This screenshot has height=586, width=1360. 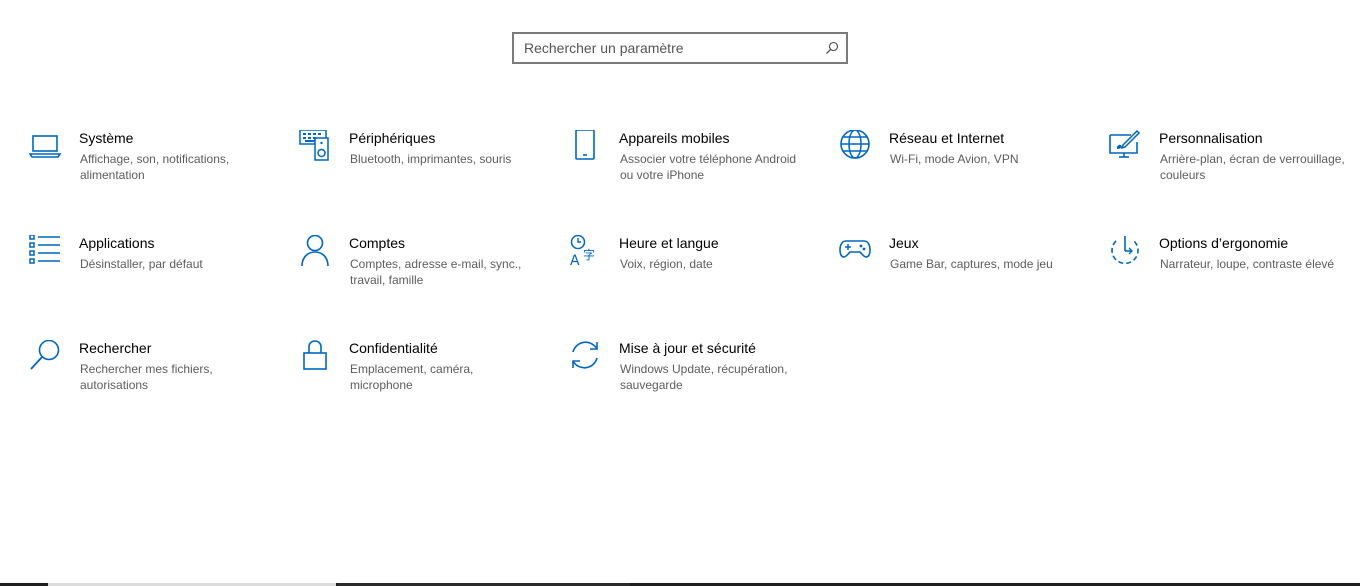 What do you see at coordinates (1126, 147) in the screenshot?
I see `paint-icon` at bounding box center [1126, 147].